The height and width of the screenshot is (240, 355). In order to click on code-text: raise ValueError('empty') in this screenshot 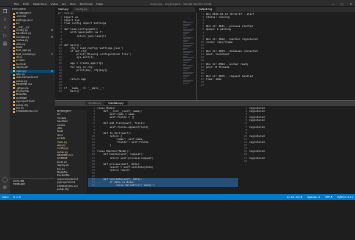, I will do `click(126, 186)`.